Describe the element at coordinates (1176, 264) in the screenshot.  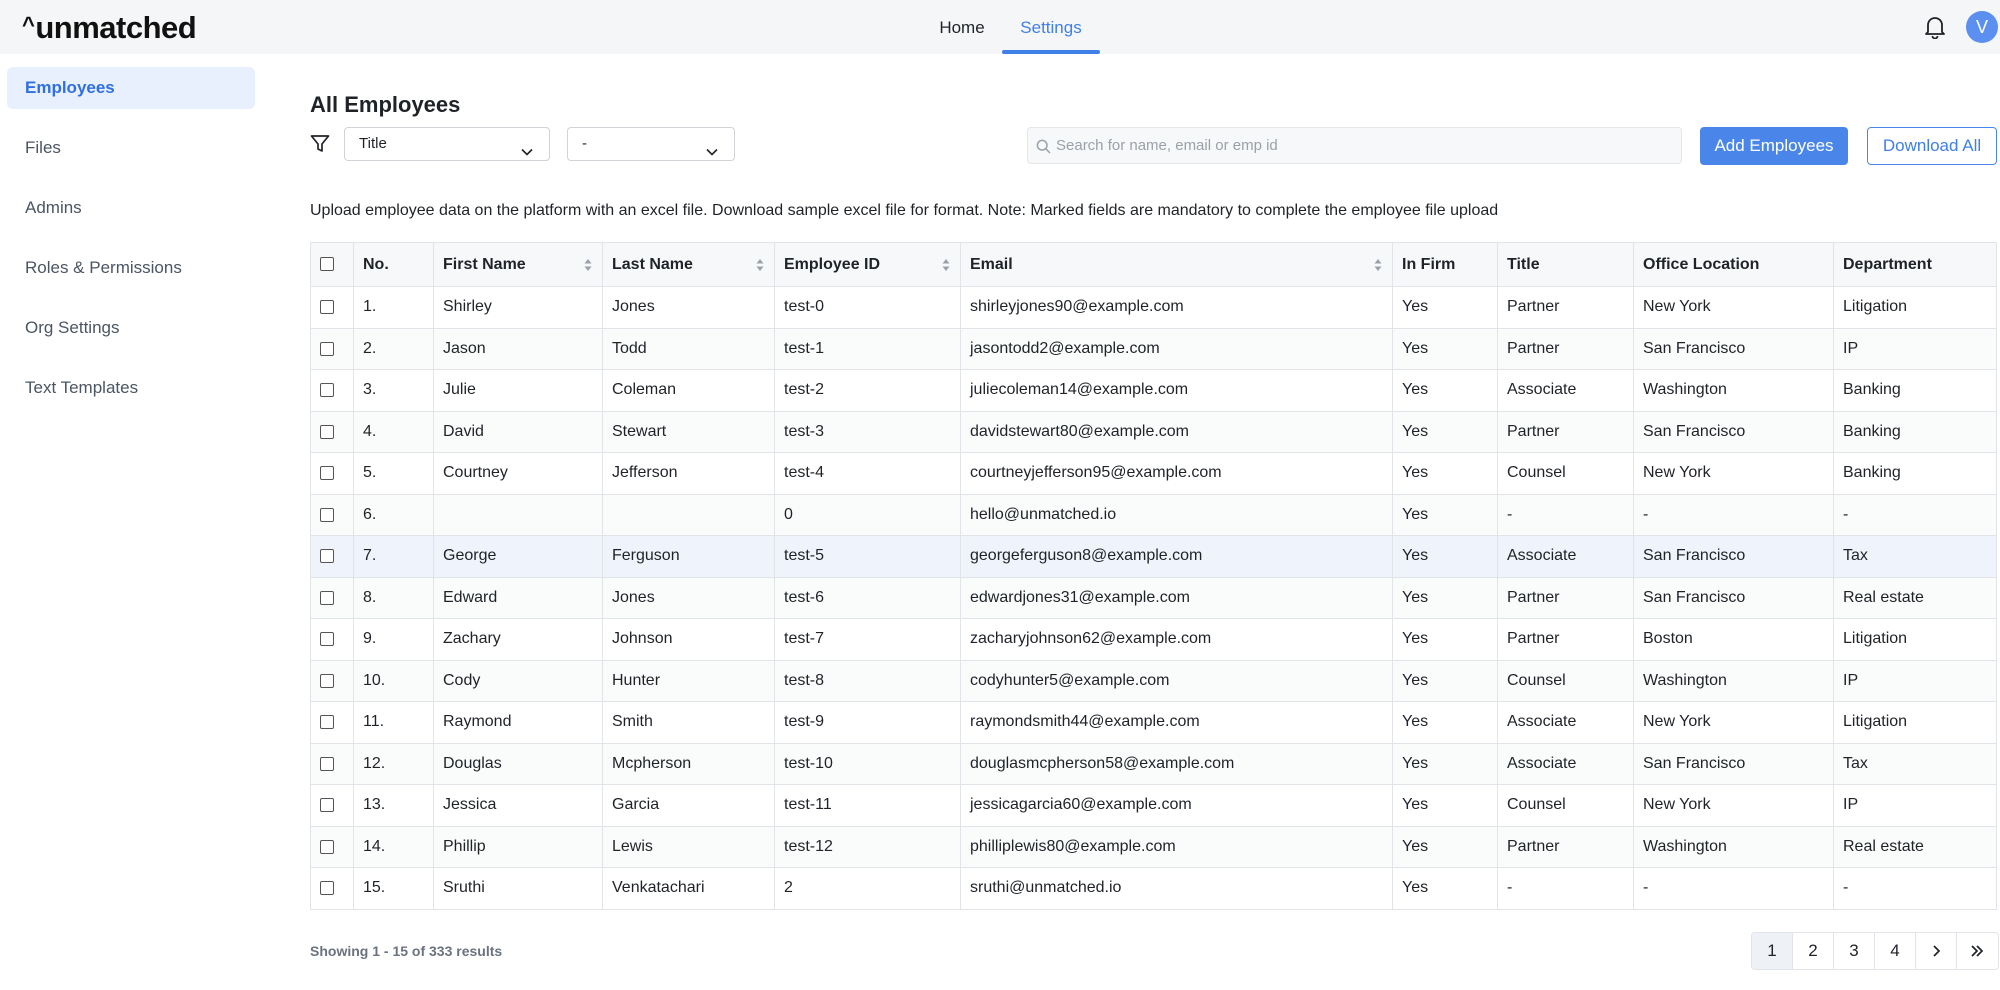
I see `column-header-email: Email` at that location.